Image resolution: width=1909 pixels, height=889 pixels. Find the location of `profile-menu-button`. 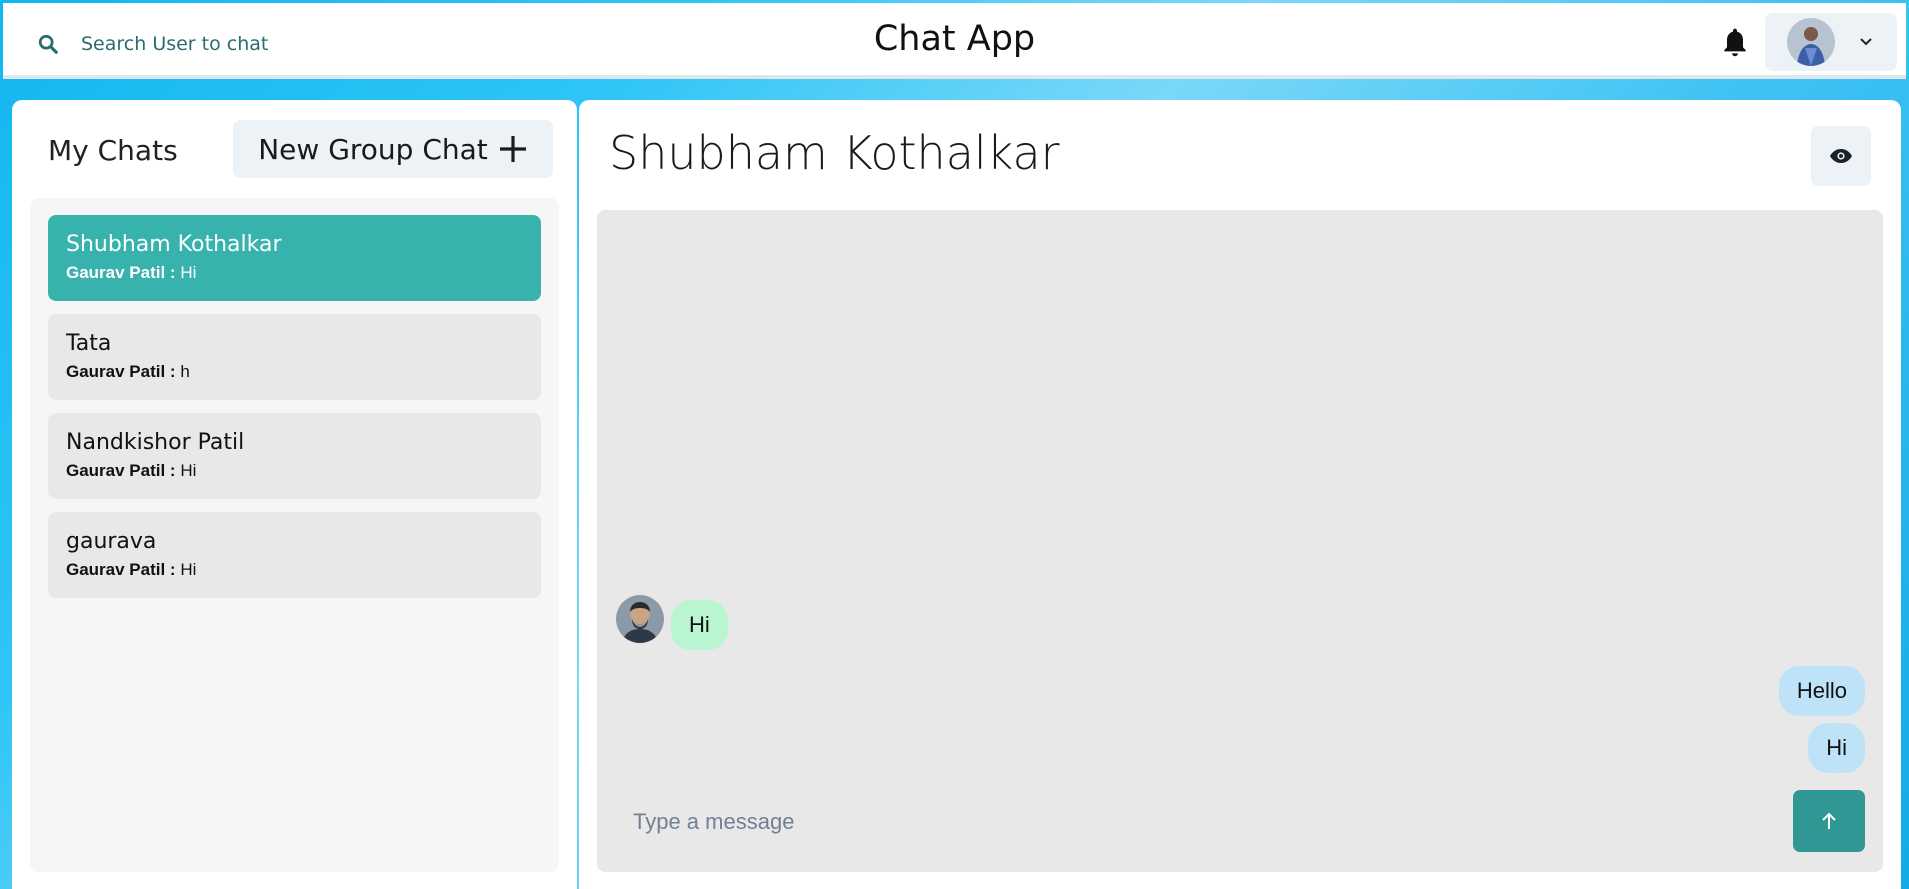

profile-menu-button is located at coordinates (1831, 42).